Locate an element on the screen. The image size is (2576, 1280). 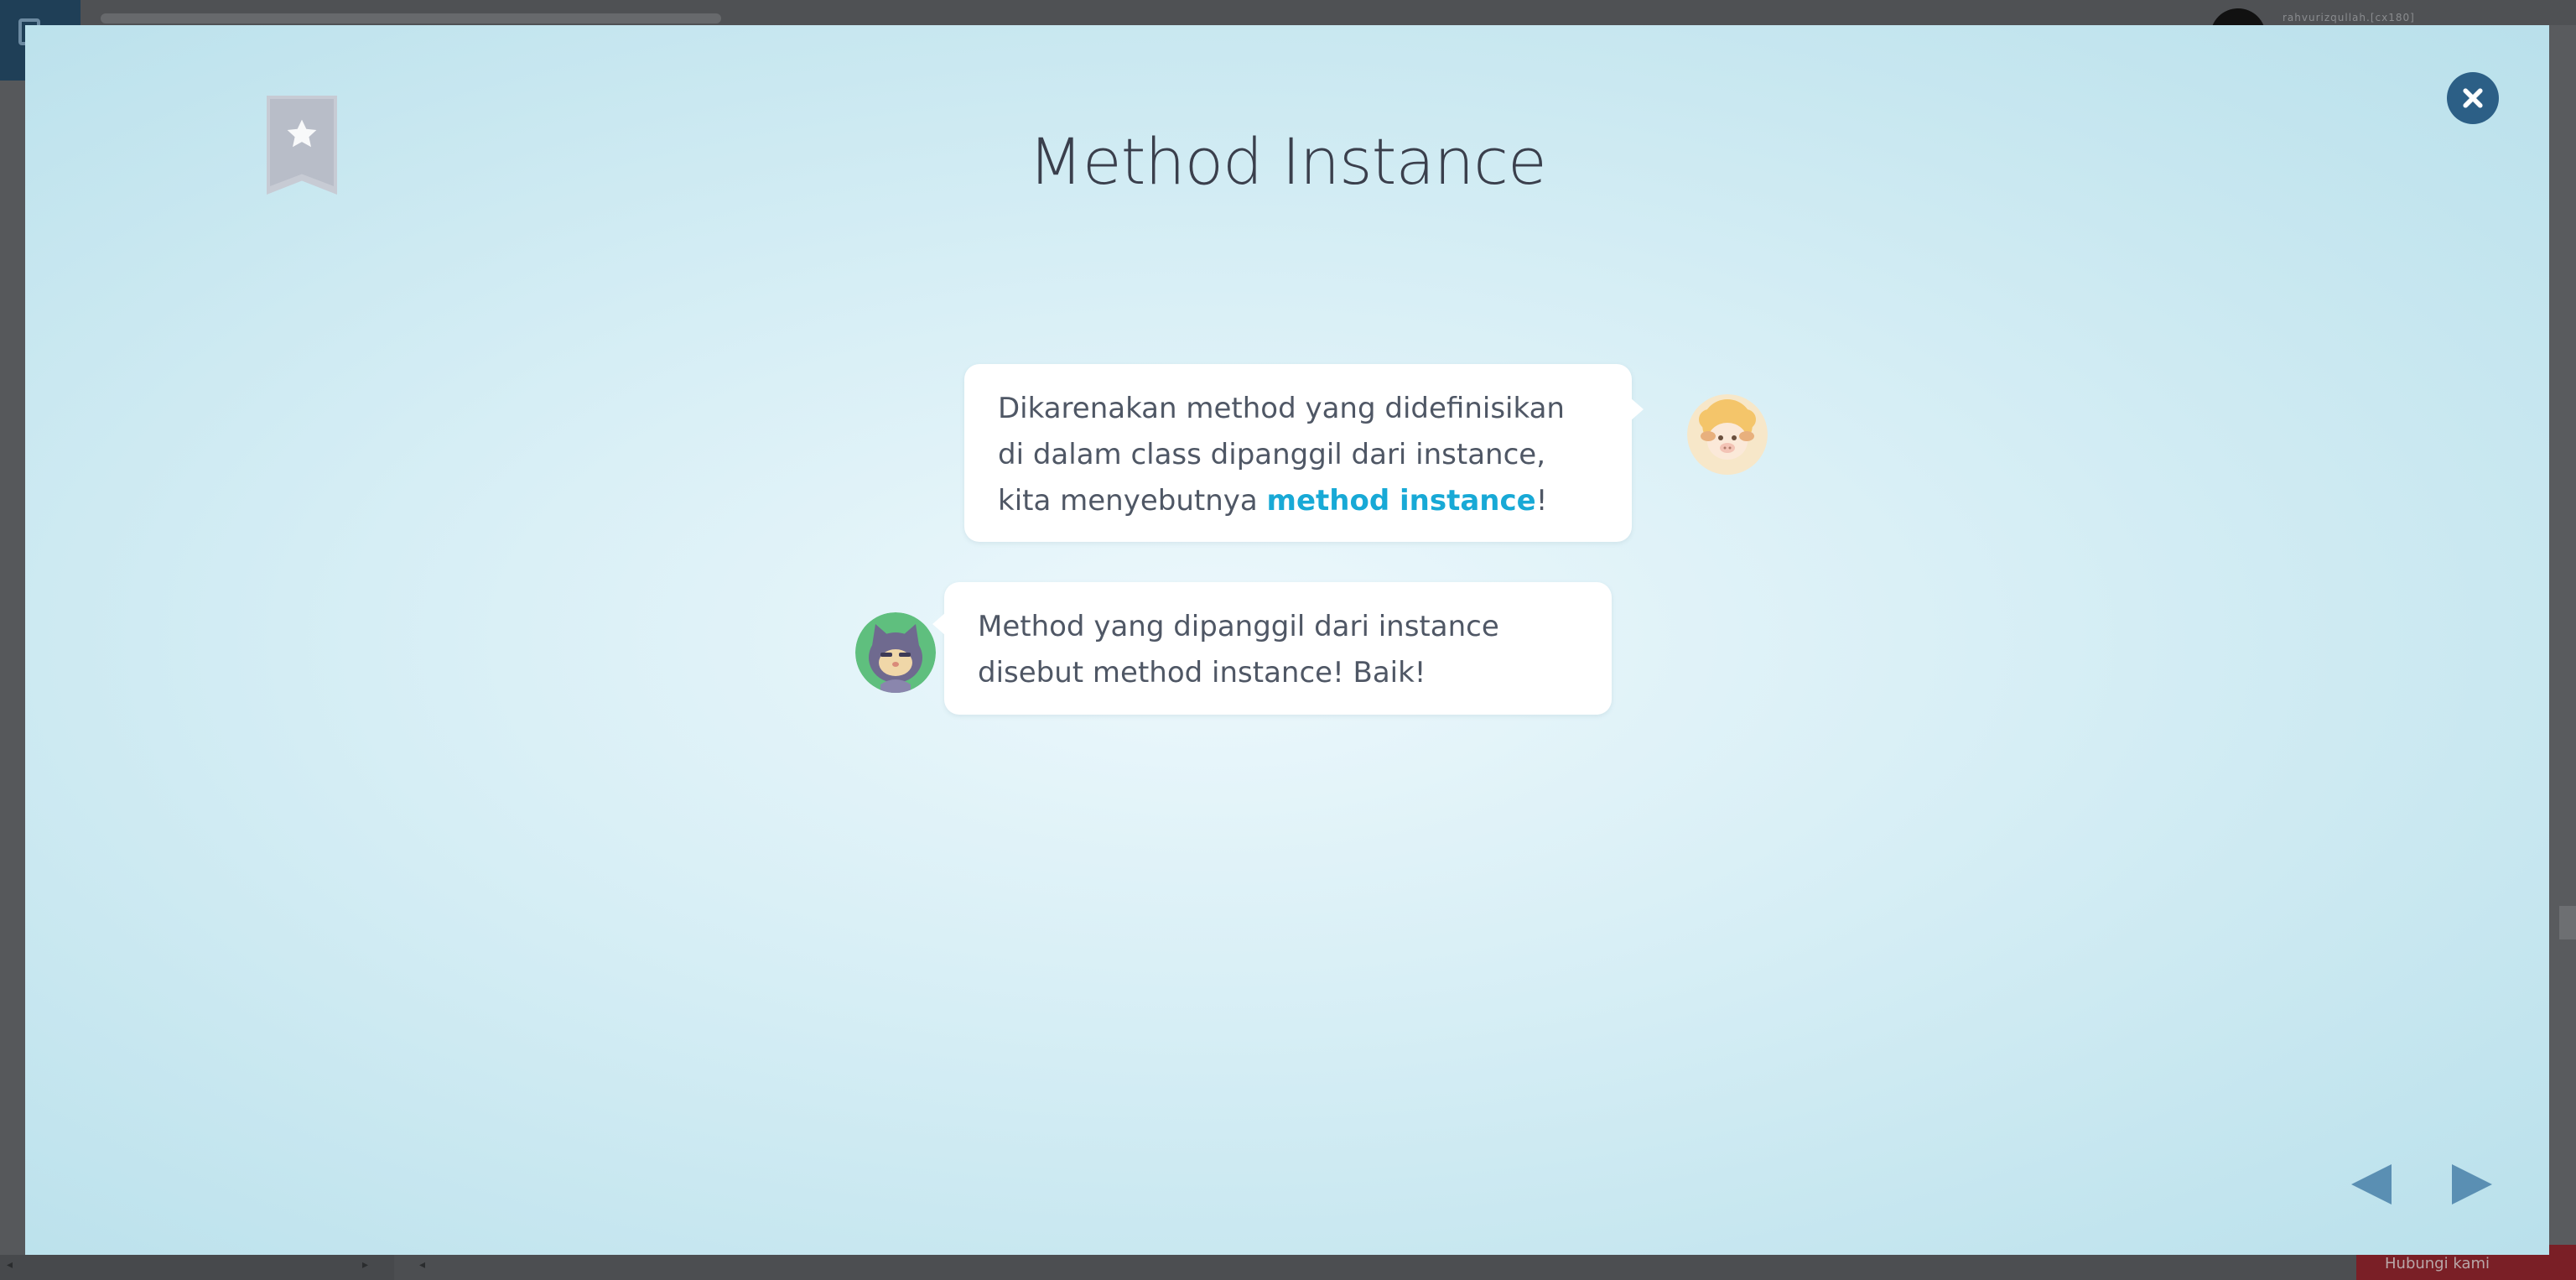
close-button is located at coordinates (2473, 98).